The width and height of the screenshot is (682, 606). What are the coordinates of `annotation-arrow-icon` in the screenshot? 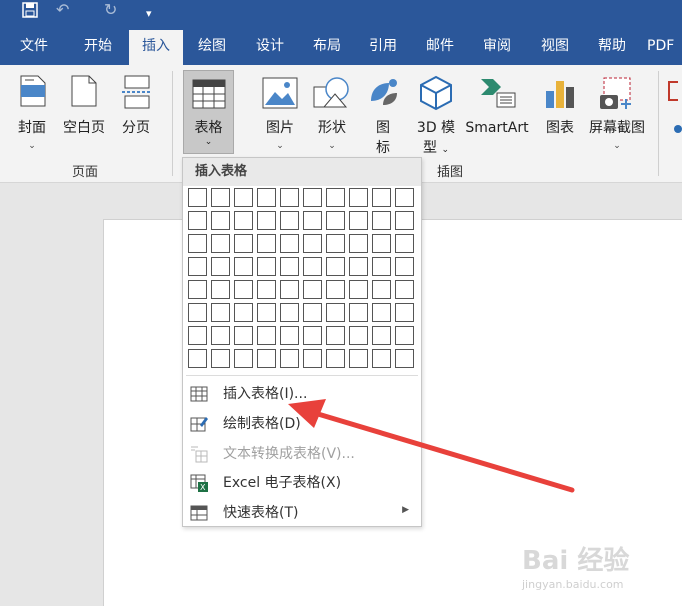 It's located at (431, 446).